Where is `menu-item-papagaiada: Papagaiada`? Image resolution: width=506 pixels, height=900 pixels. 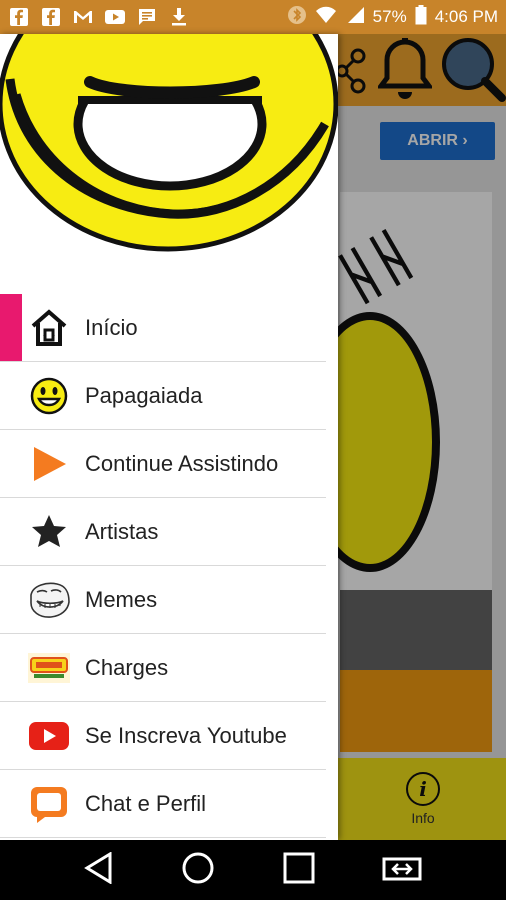
menu-item-papagaiada: Papagaiada is located at coordinates (163, 396).